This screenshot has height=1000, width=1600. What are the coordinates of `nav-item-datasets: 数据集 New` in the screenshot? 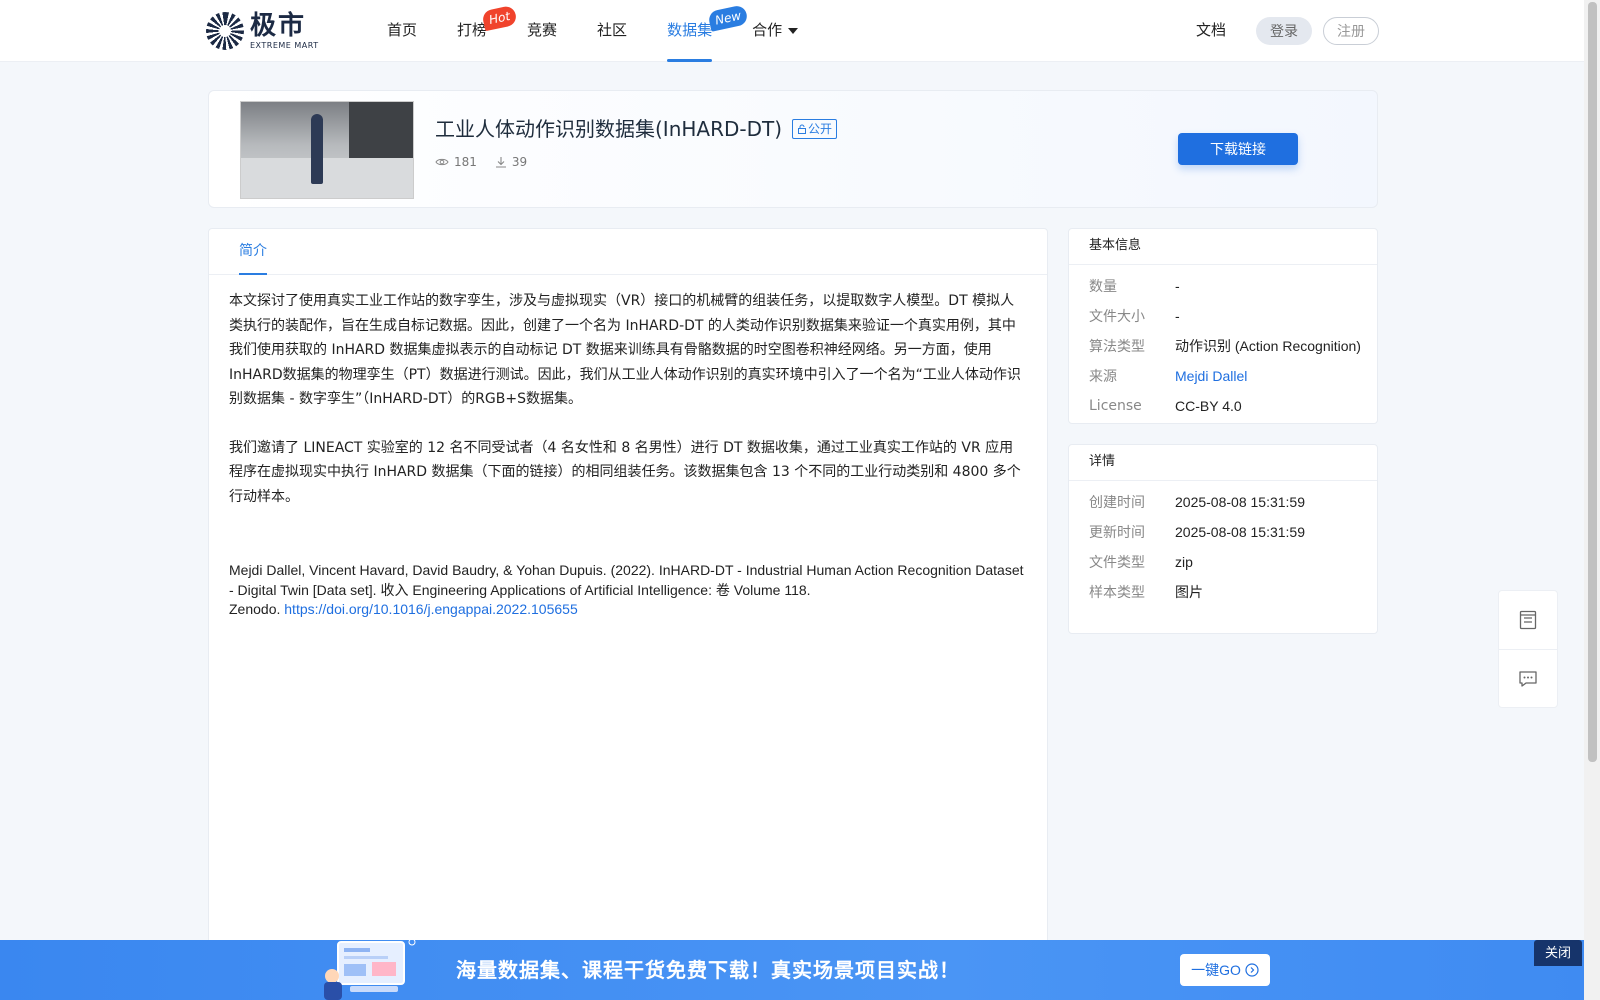 It's located at (708, 31).